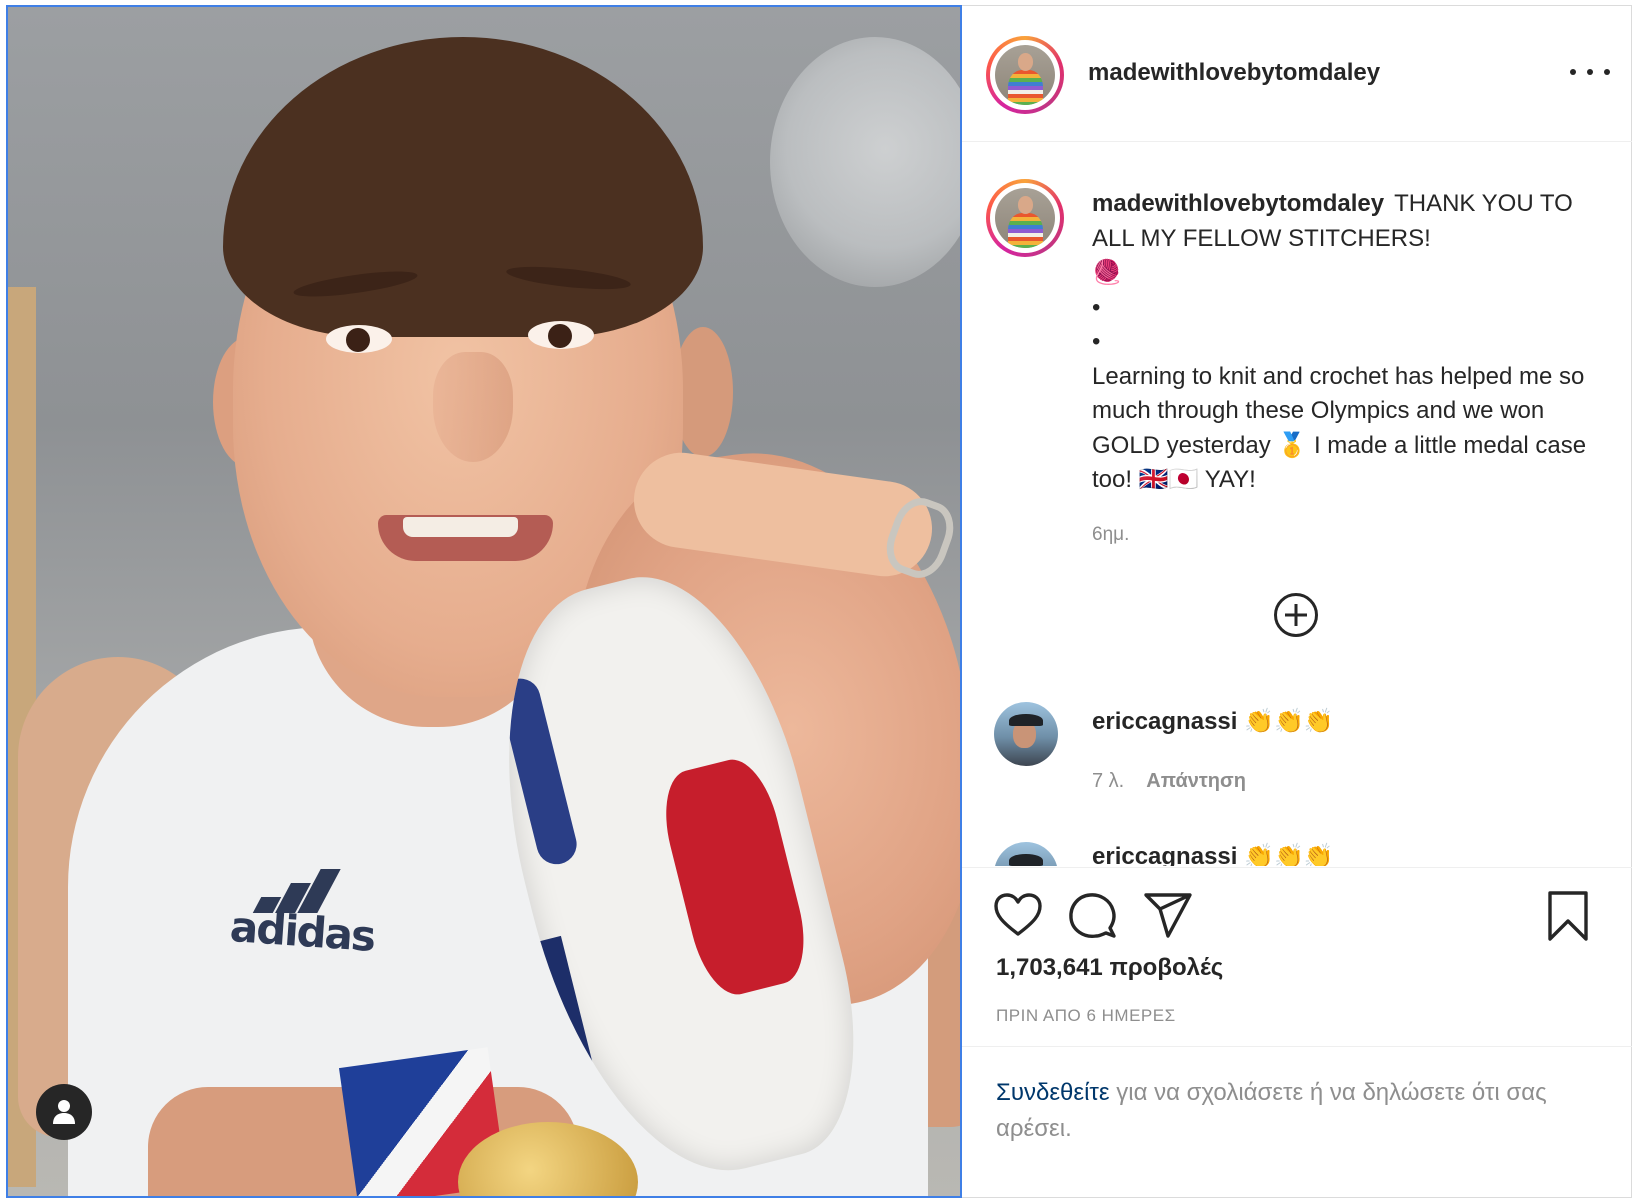 The image size is (1636, 1202). I want to click on left-eye, so click(359, 339).